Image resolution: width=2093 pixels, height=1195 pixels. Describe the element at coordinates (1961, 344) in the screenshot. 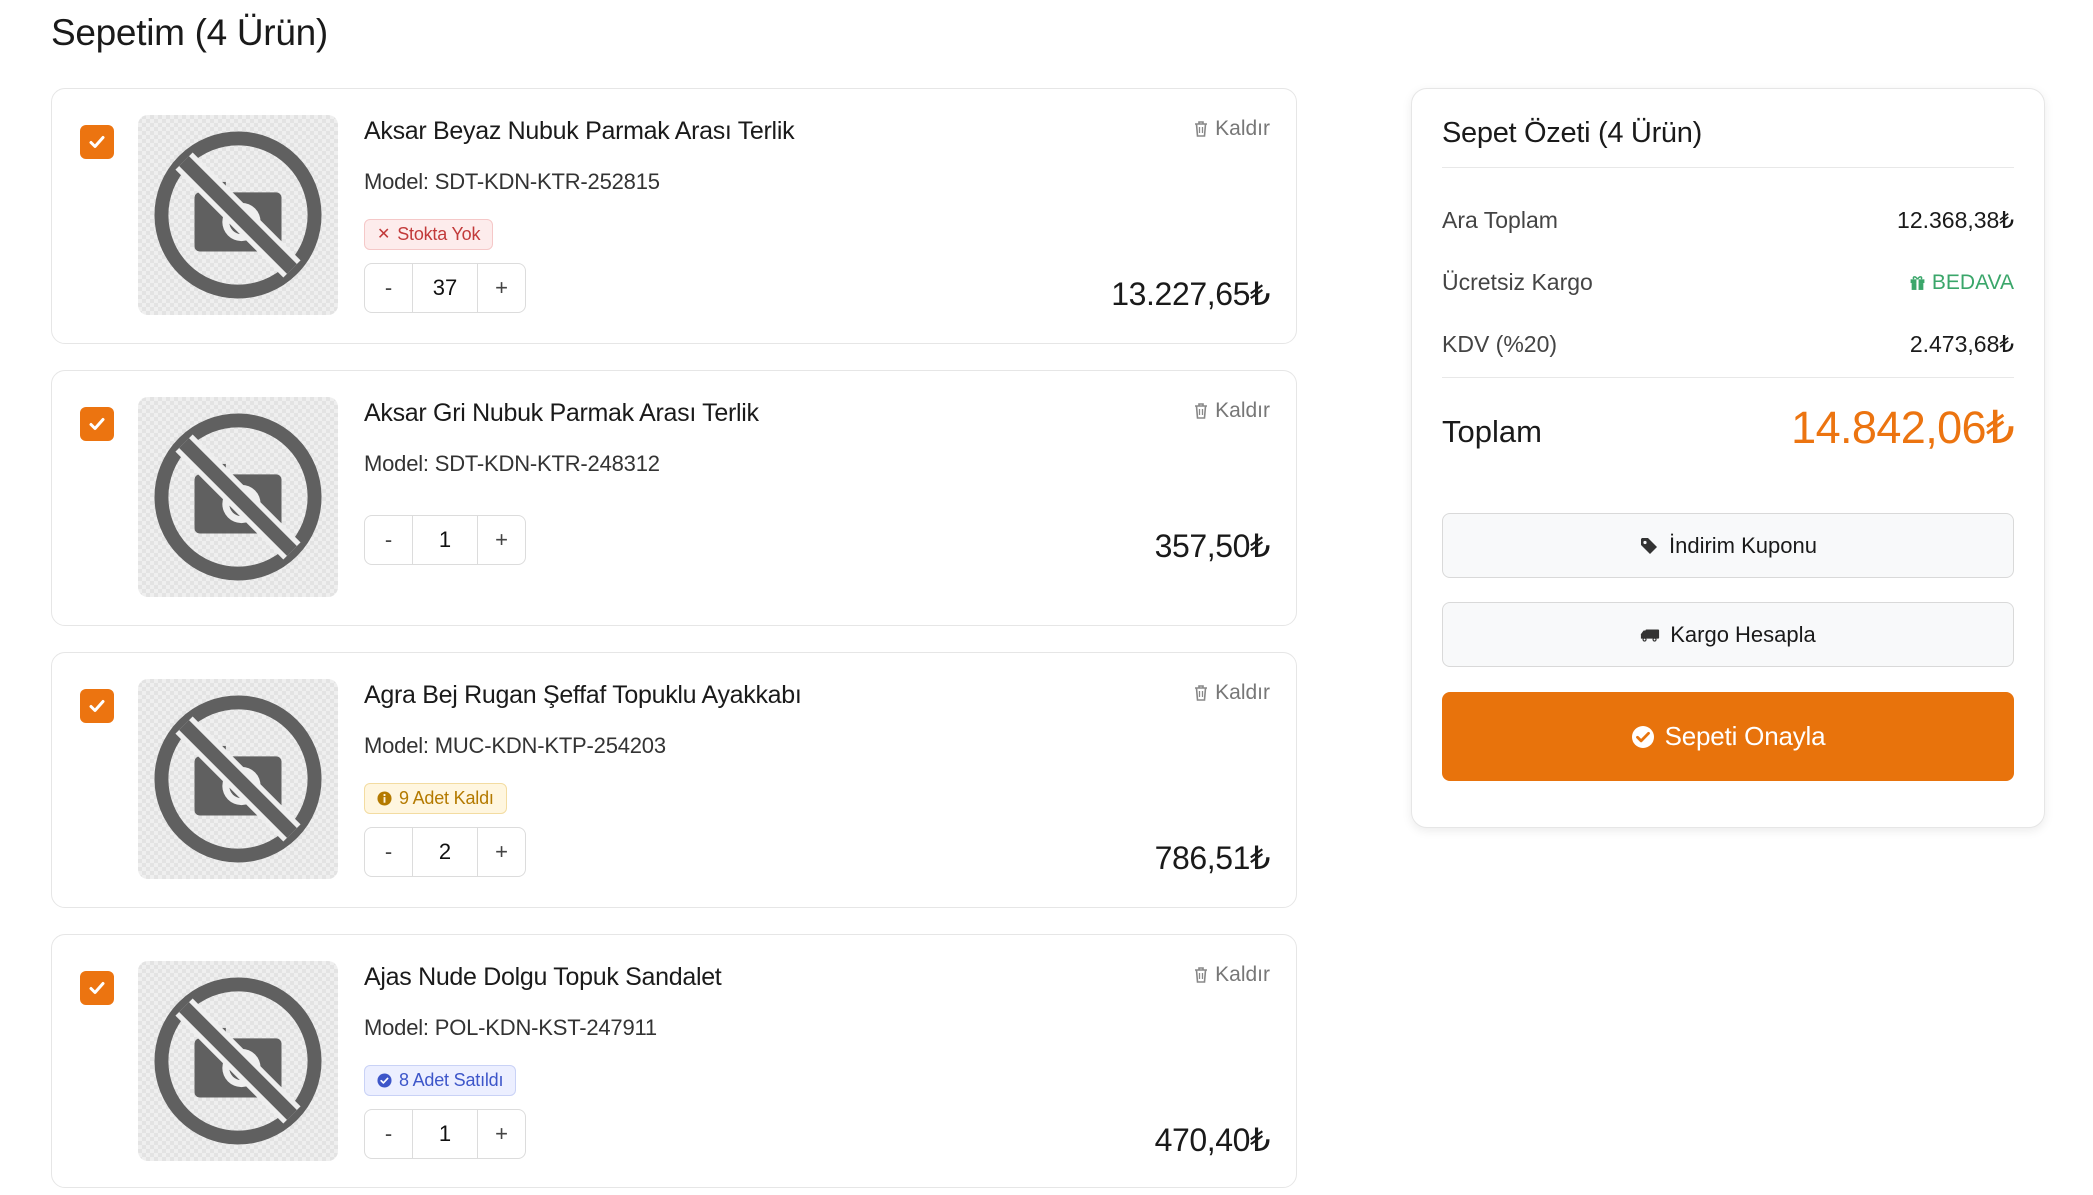

I see `vat-value: 2.473,68₺` at that location.